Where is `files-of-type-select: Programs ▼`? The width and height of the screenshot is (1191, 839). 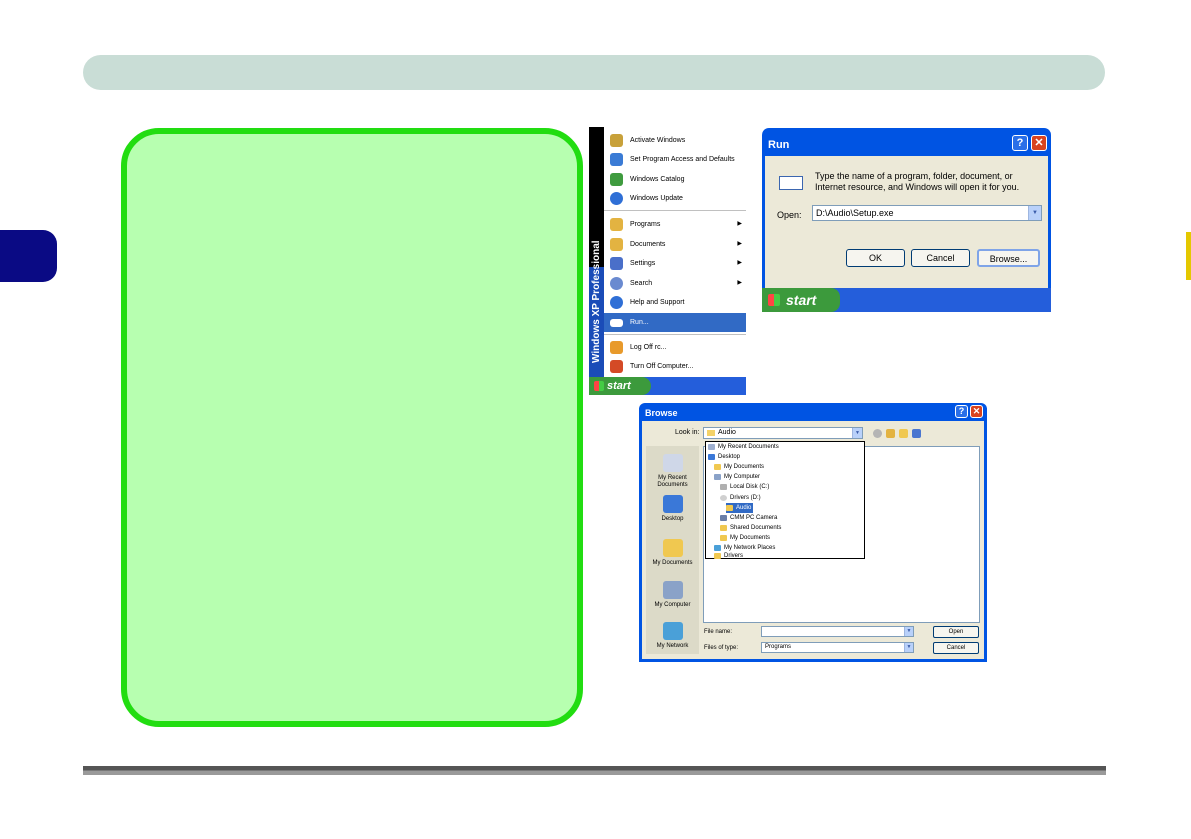 files-of-type-select: Programs ▼ is located at coordinates (837, 647).